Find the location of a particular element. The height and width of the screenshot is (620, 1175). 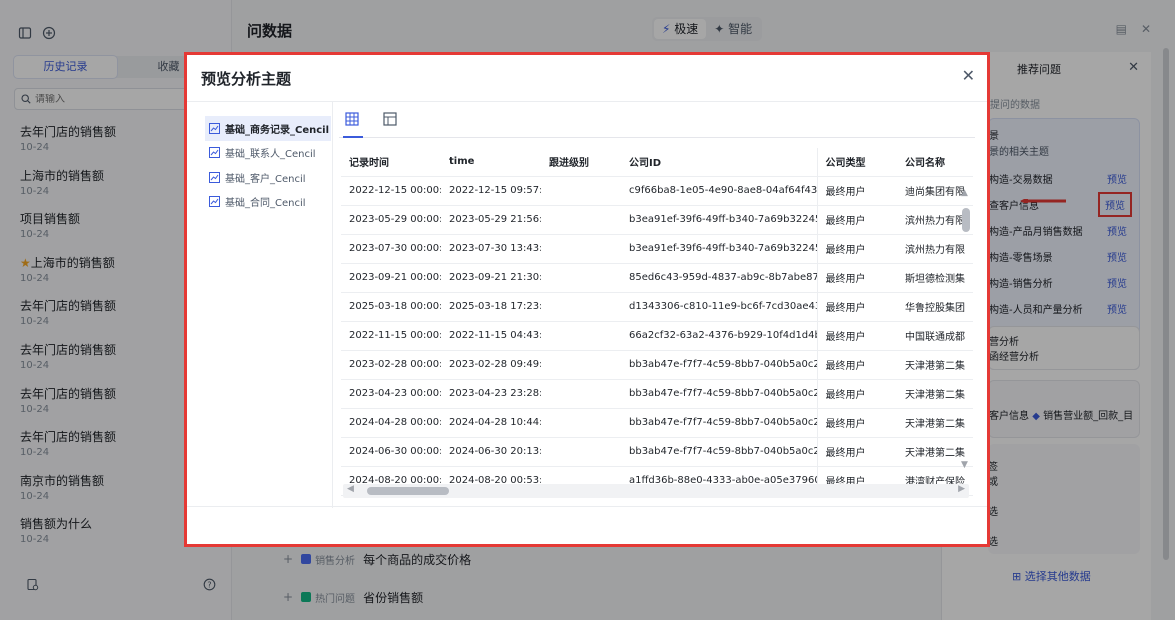

table-cell: 2024-06-30 00:00:00 is located at coordinates (391, 452).